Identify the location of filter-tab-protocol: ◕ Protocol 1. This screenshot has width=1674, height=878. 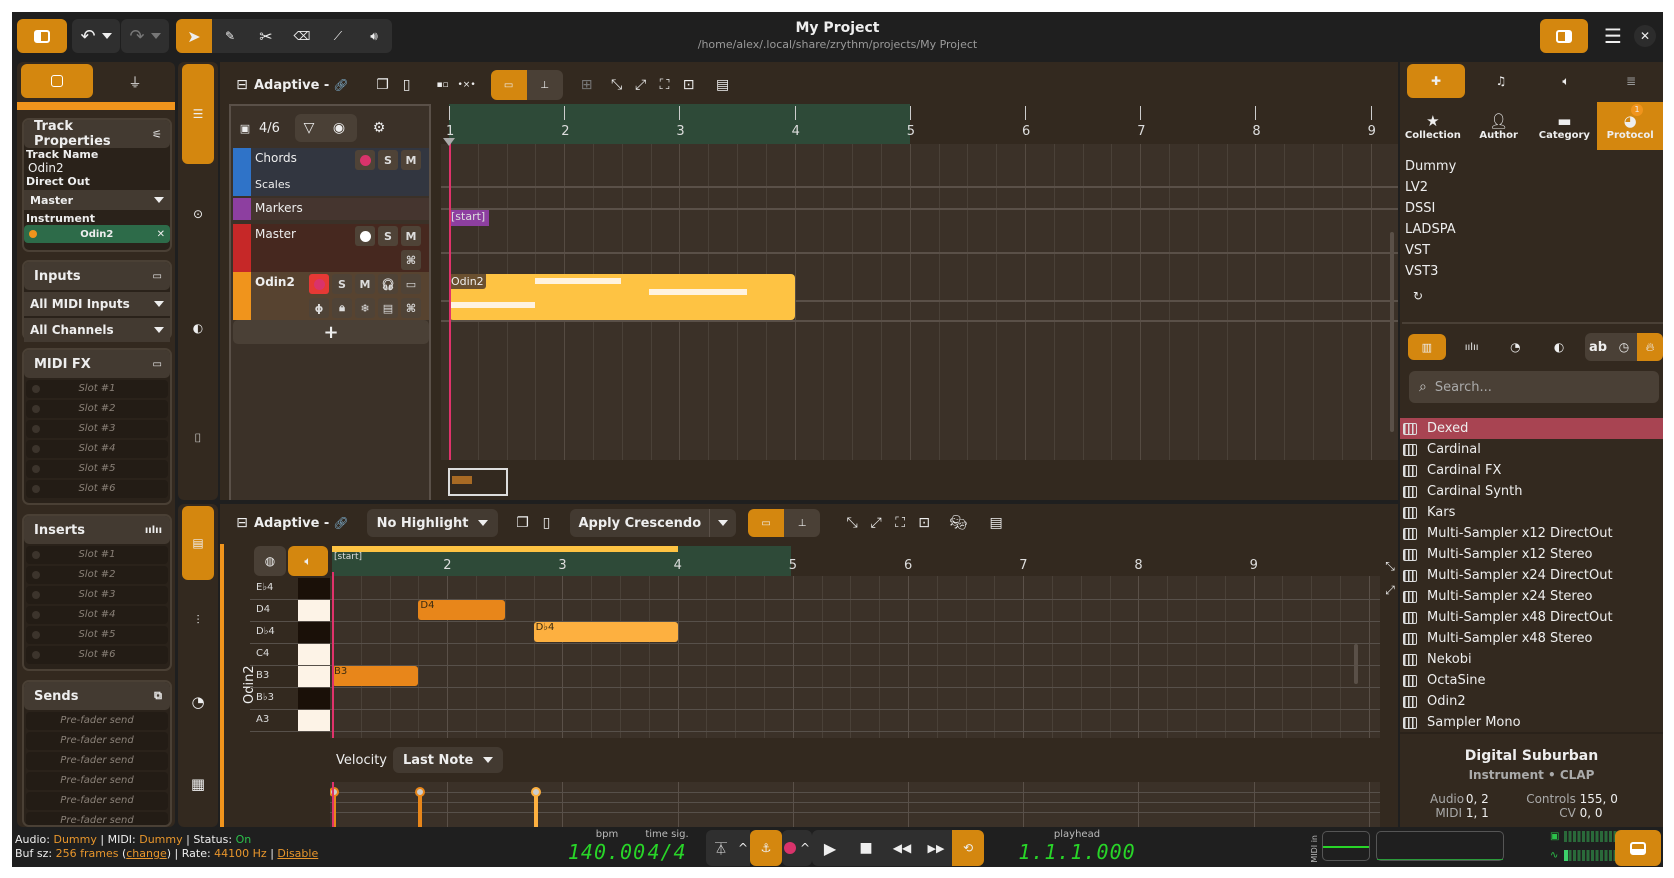
(1630, 126).